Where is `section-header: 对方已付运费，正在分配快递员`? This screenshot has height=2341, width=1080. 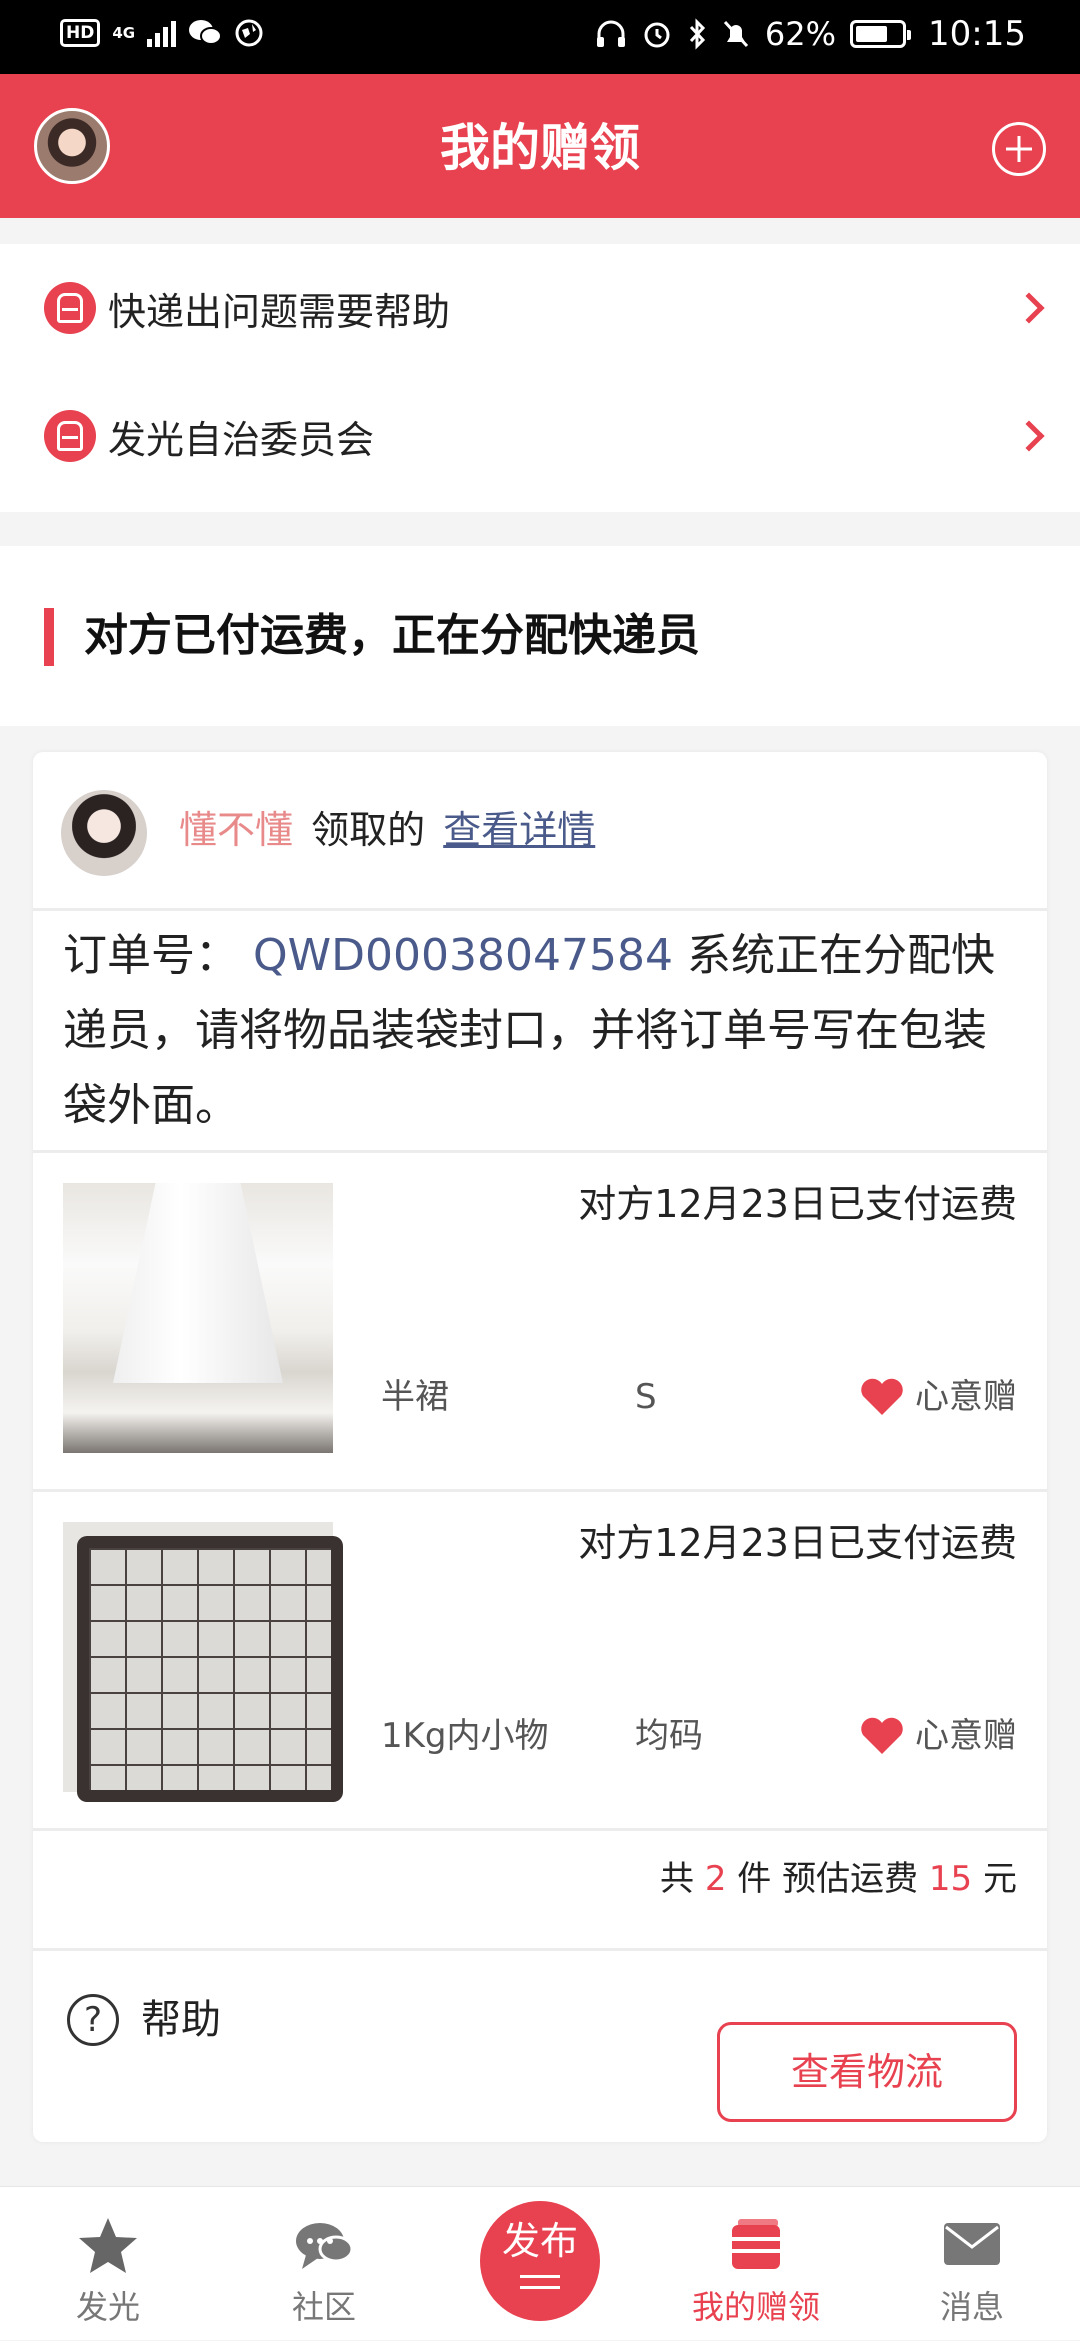
section-header: 对方已付运费，正在分配快递员 is located at coordinates (540, 636).